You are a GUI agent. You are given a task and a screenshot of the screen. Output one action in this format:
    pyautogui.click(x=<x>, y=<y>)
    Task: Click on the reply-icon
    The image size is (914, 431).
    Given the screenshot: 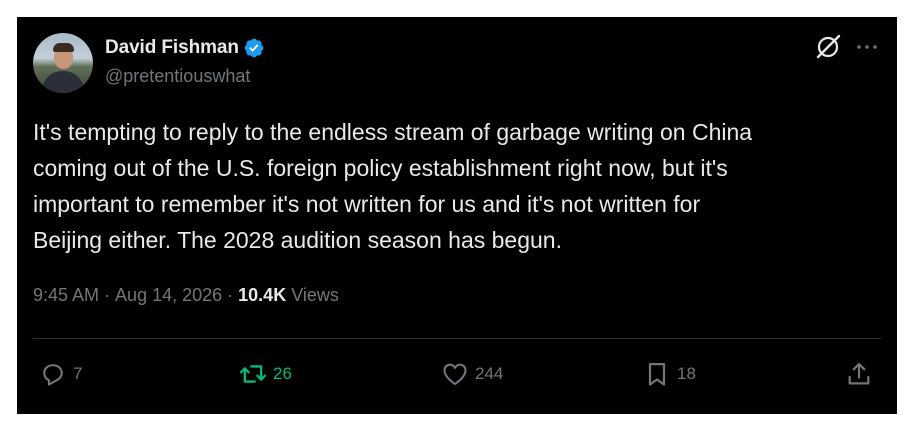 What is the action you would take?
    pyautogui.click(x=53, y=375)
    